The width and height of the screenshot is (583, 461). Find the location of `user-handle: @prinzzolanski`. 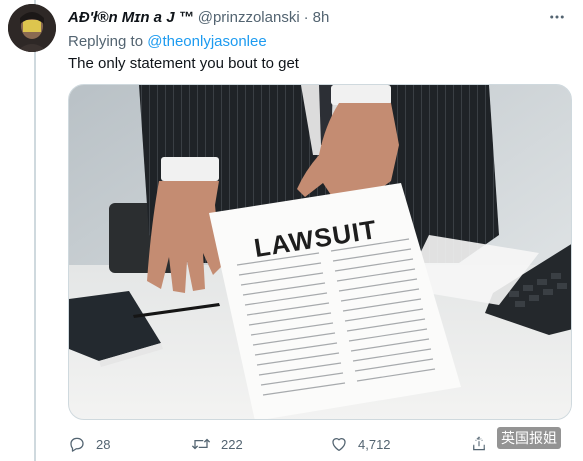

user-handle: @prinzzolanski is located at coordinates (249, 17).